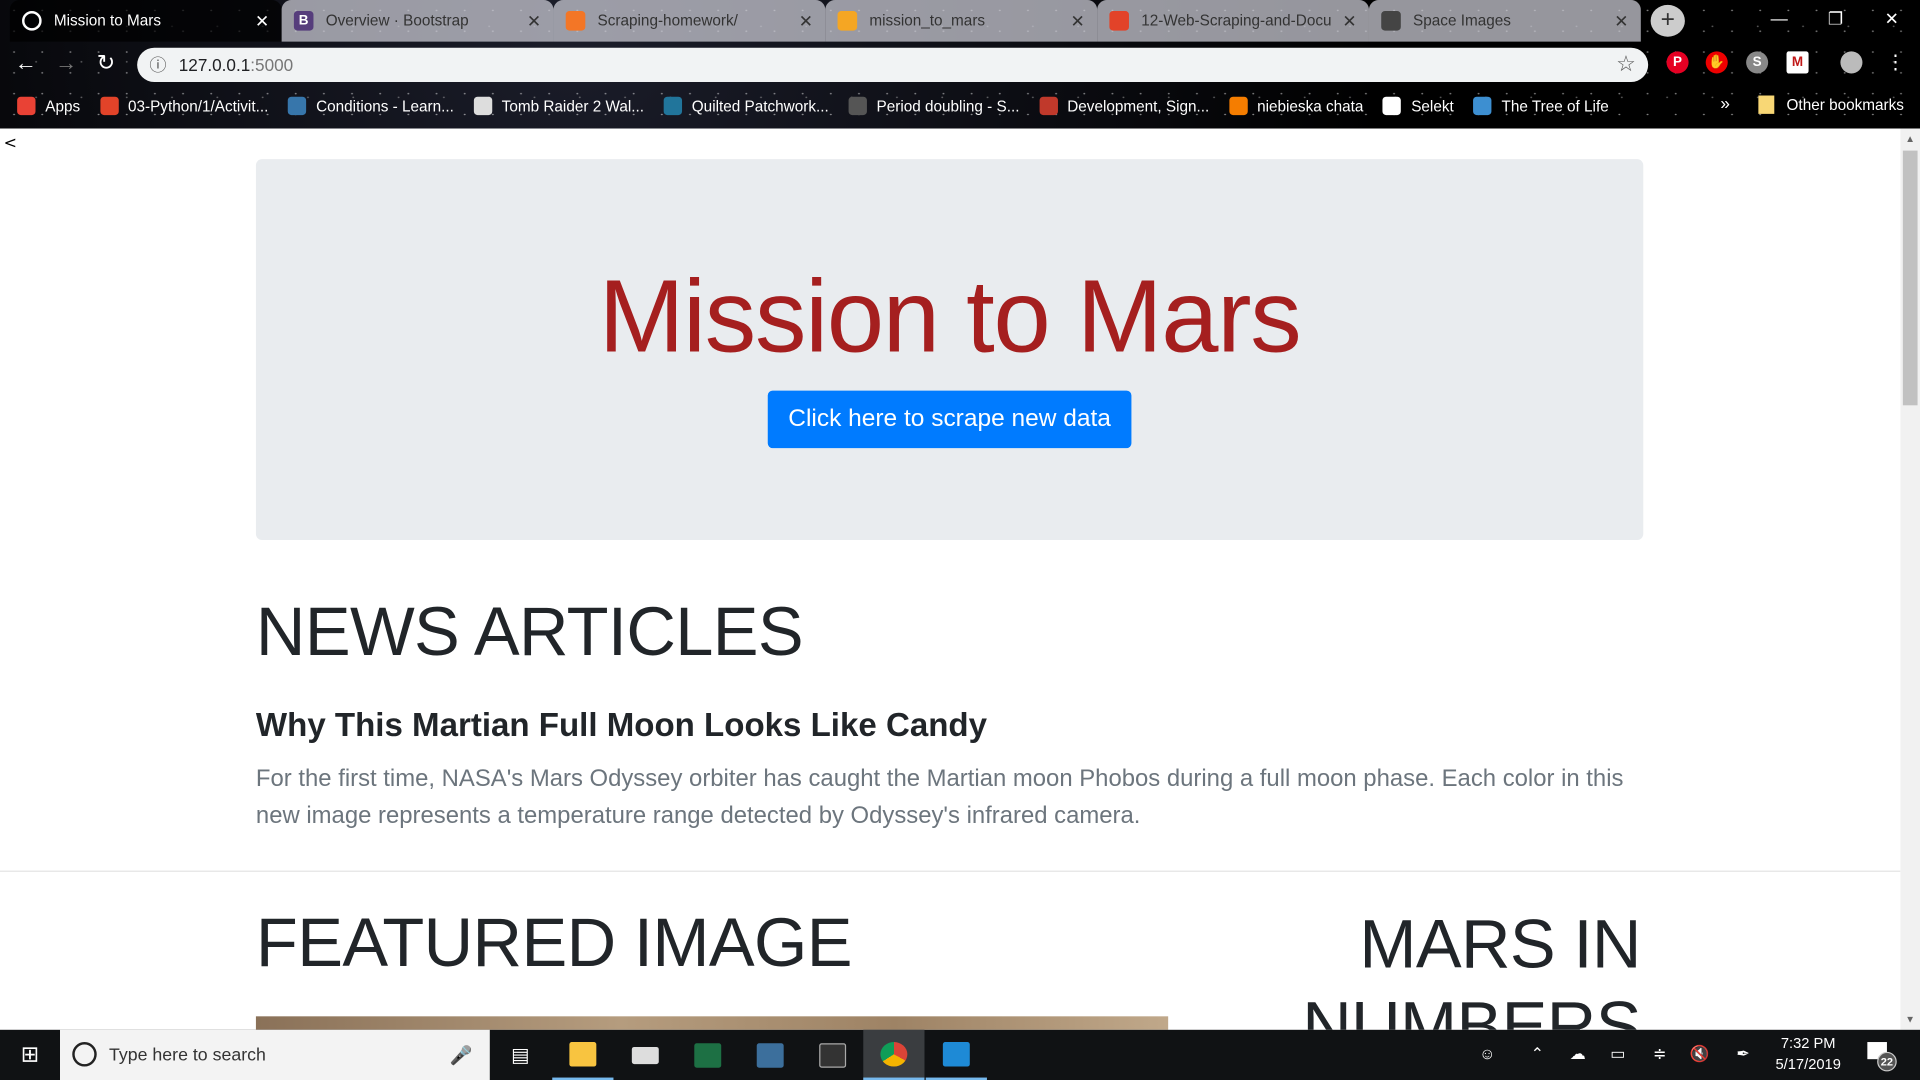 This screenshot has width=1920, height=1080. What do you see at coordinates (1626, 64) in the screenshot?
I see `bookmark-star-icon: ☆` at bounding box center [1626, 64].